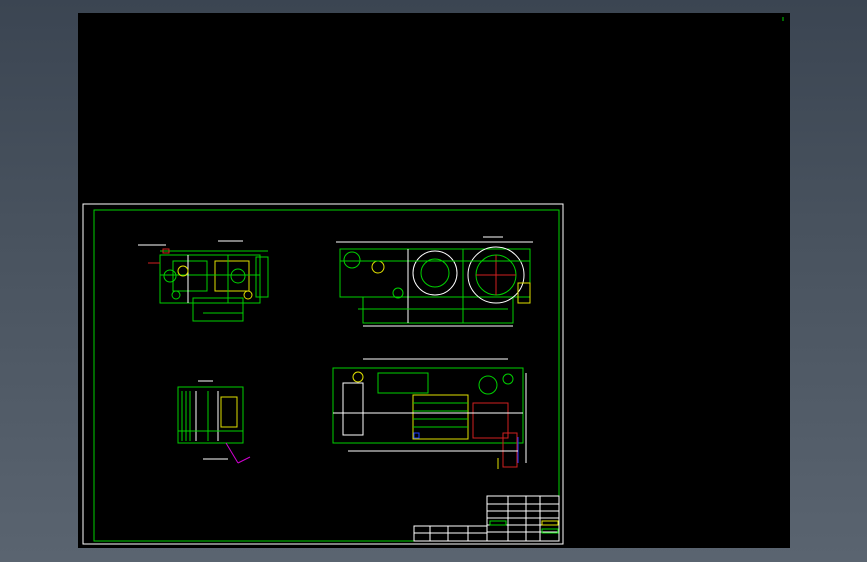  Describe the element at coordinates (203, 281) in the screenshot. I see `drawing-top-left-view` at that location.